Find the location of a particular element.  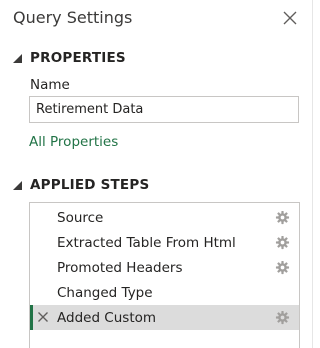

step-label: Promoted Headers is located at coordinates (120, 267).